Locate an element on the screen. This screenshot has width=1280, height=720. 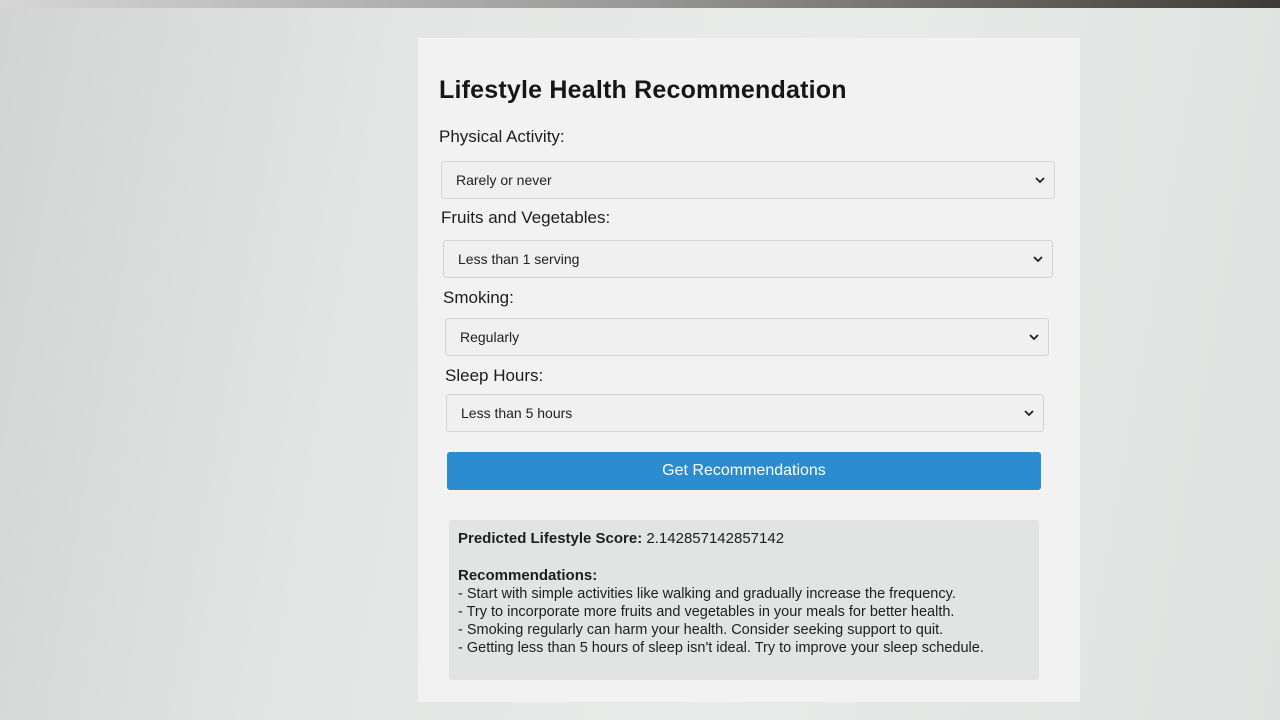
smoking-label: Smoking: is located at coordinates (478, 297).